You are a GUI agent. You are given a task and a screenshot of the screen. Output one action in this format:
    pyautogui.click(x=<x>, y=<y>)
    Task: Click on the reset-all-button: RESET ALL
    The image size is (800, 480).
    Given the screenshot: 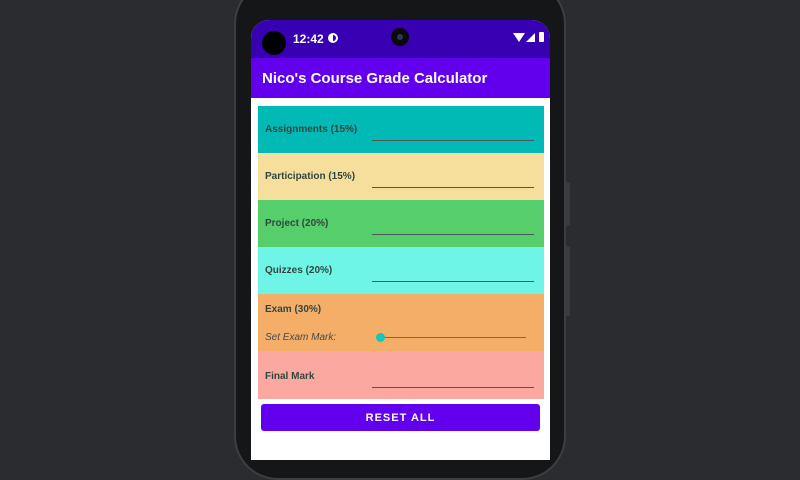 What is the action you would take?
    pyautogui.click(x=400, y=417)
    